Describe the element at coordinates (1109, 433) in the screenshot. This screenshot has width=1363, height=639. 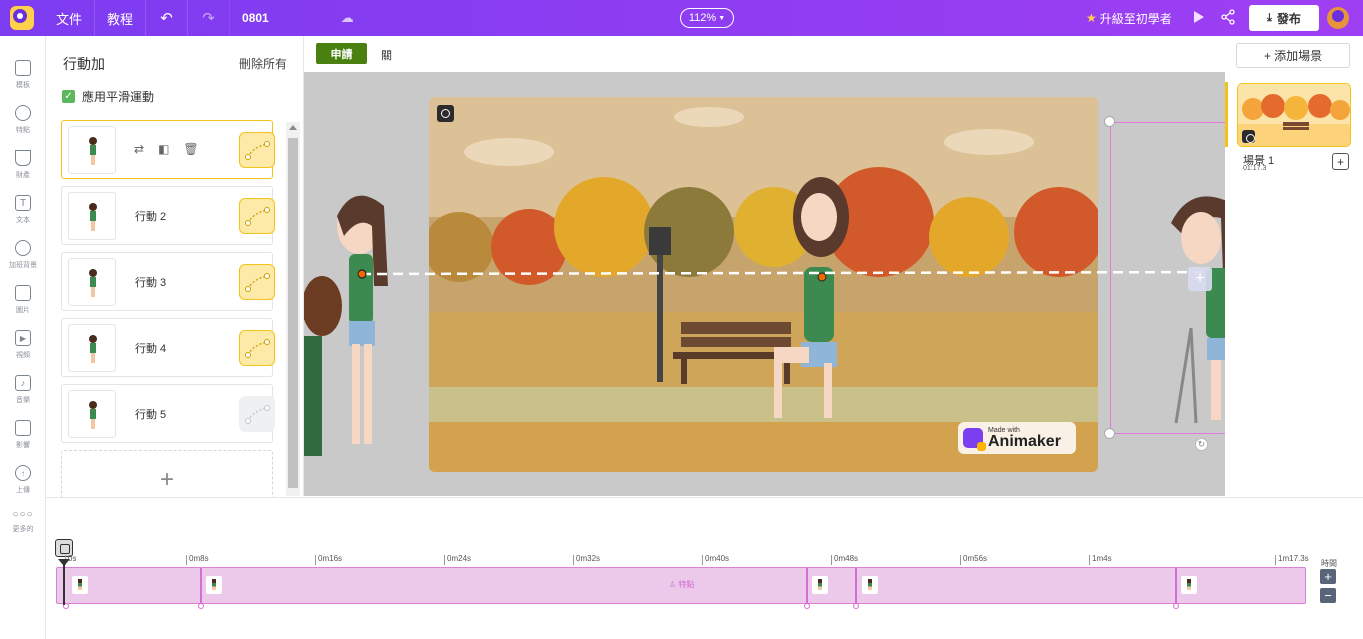
I see `resize-handle-bottom-left` at that location.